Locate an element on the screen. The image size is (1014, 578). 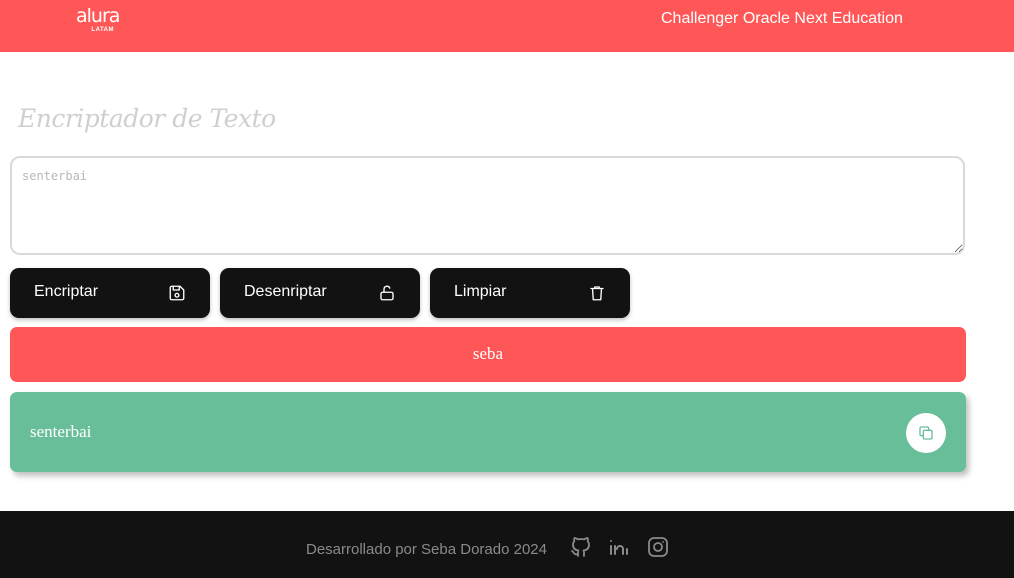
github-icon is located at coordinates (581, 547).